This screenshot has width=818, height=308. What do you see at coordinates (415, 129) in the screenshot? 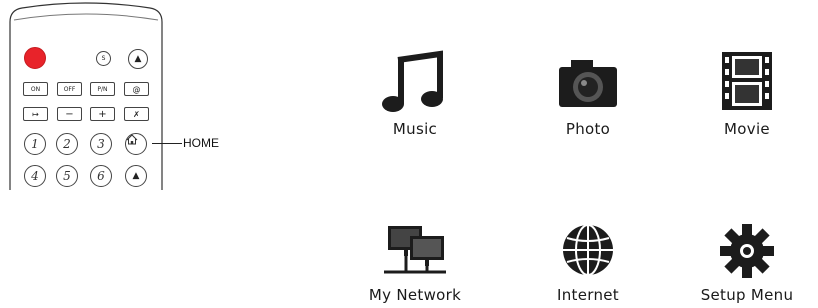
I see `menu-label-music: Music` at bounding box center [415, 129].